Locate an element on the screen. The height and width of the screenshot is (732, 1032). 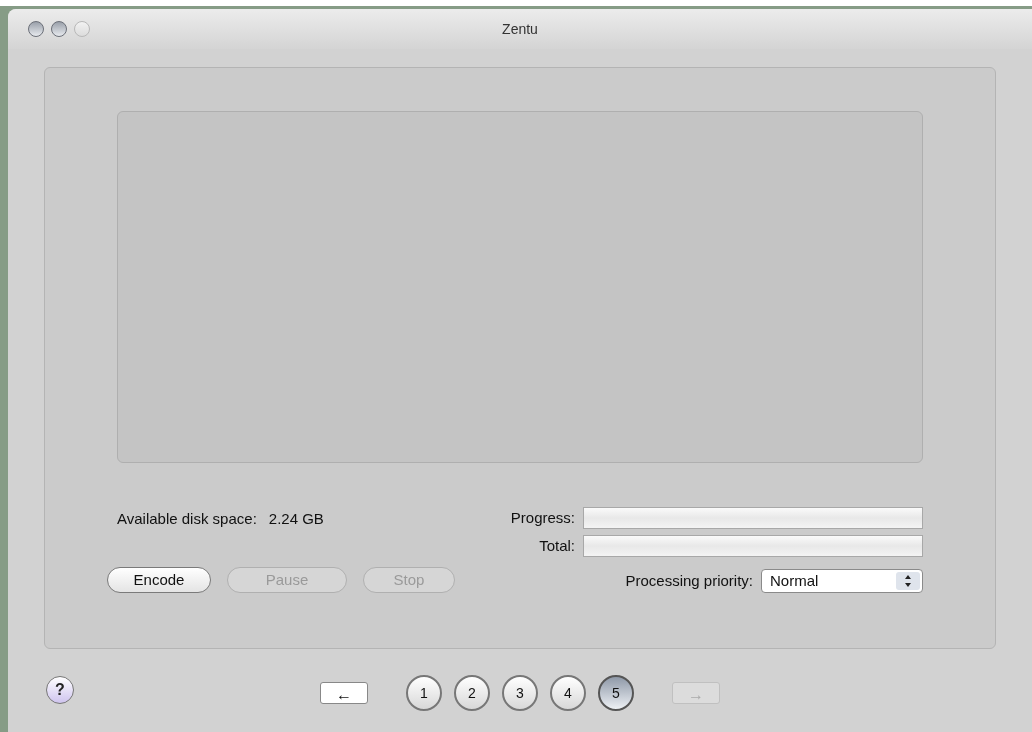
disk-space-label: Available disk space: is located at coordinates (187, 518).